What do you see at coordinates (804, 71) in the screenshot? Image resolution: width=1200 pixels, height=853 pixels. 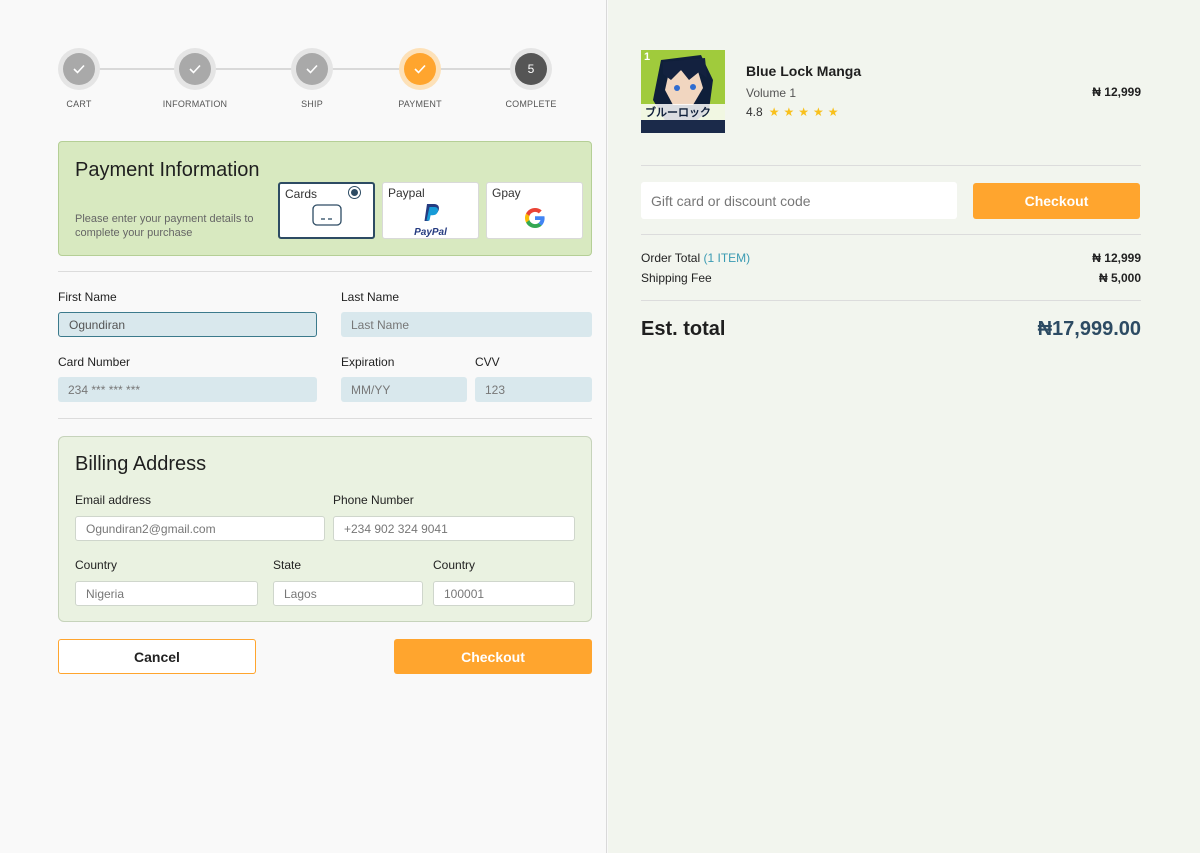 I see `product-title: Blue Lock Manga` at bounding box center [804, 71].